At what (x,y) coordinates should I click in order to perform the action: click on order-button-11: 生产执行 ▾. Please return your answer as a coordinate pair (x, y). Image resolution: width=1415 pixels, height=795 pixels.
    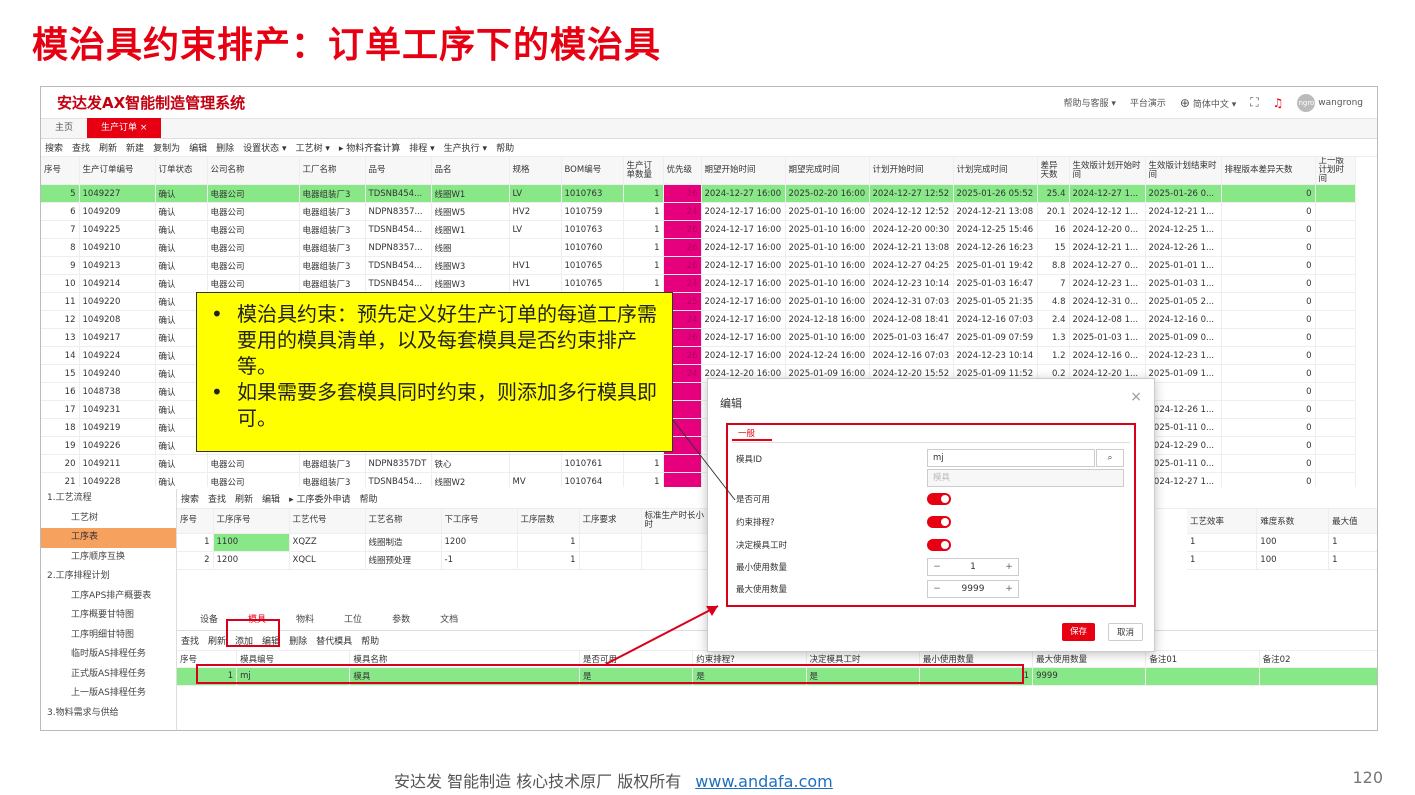
    Looking at the image, I should click on (465, 147).